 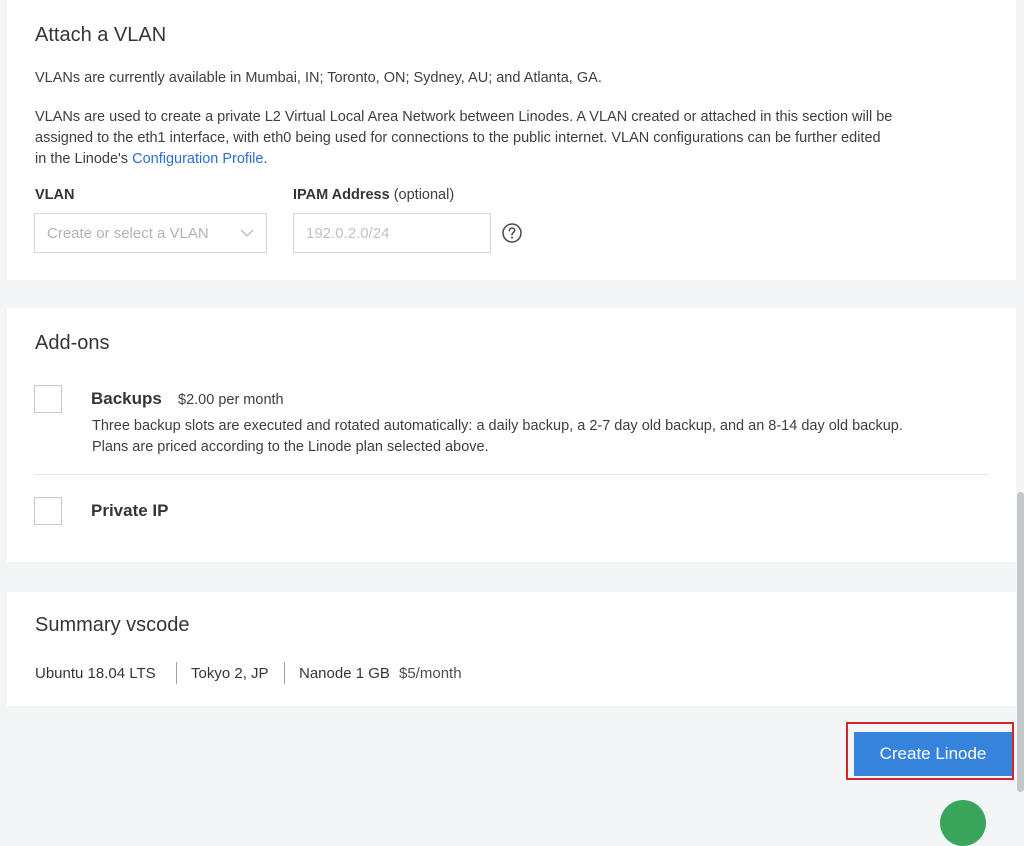 What do you see at coordinates (231, 400) in the screenshot?
I see `backups-price: $2.00 per month` at bounding box center [231, 400].